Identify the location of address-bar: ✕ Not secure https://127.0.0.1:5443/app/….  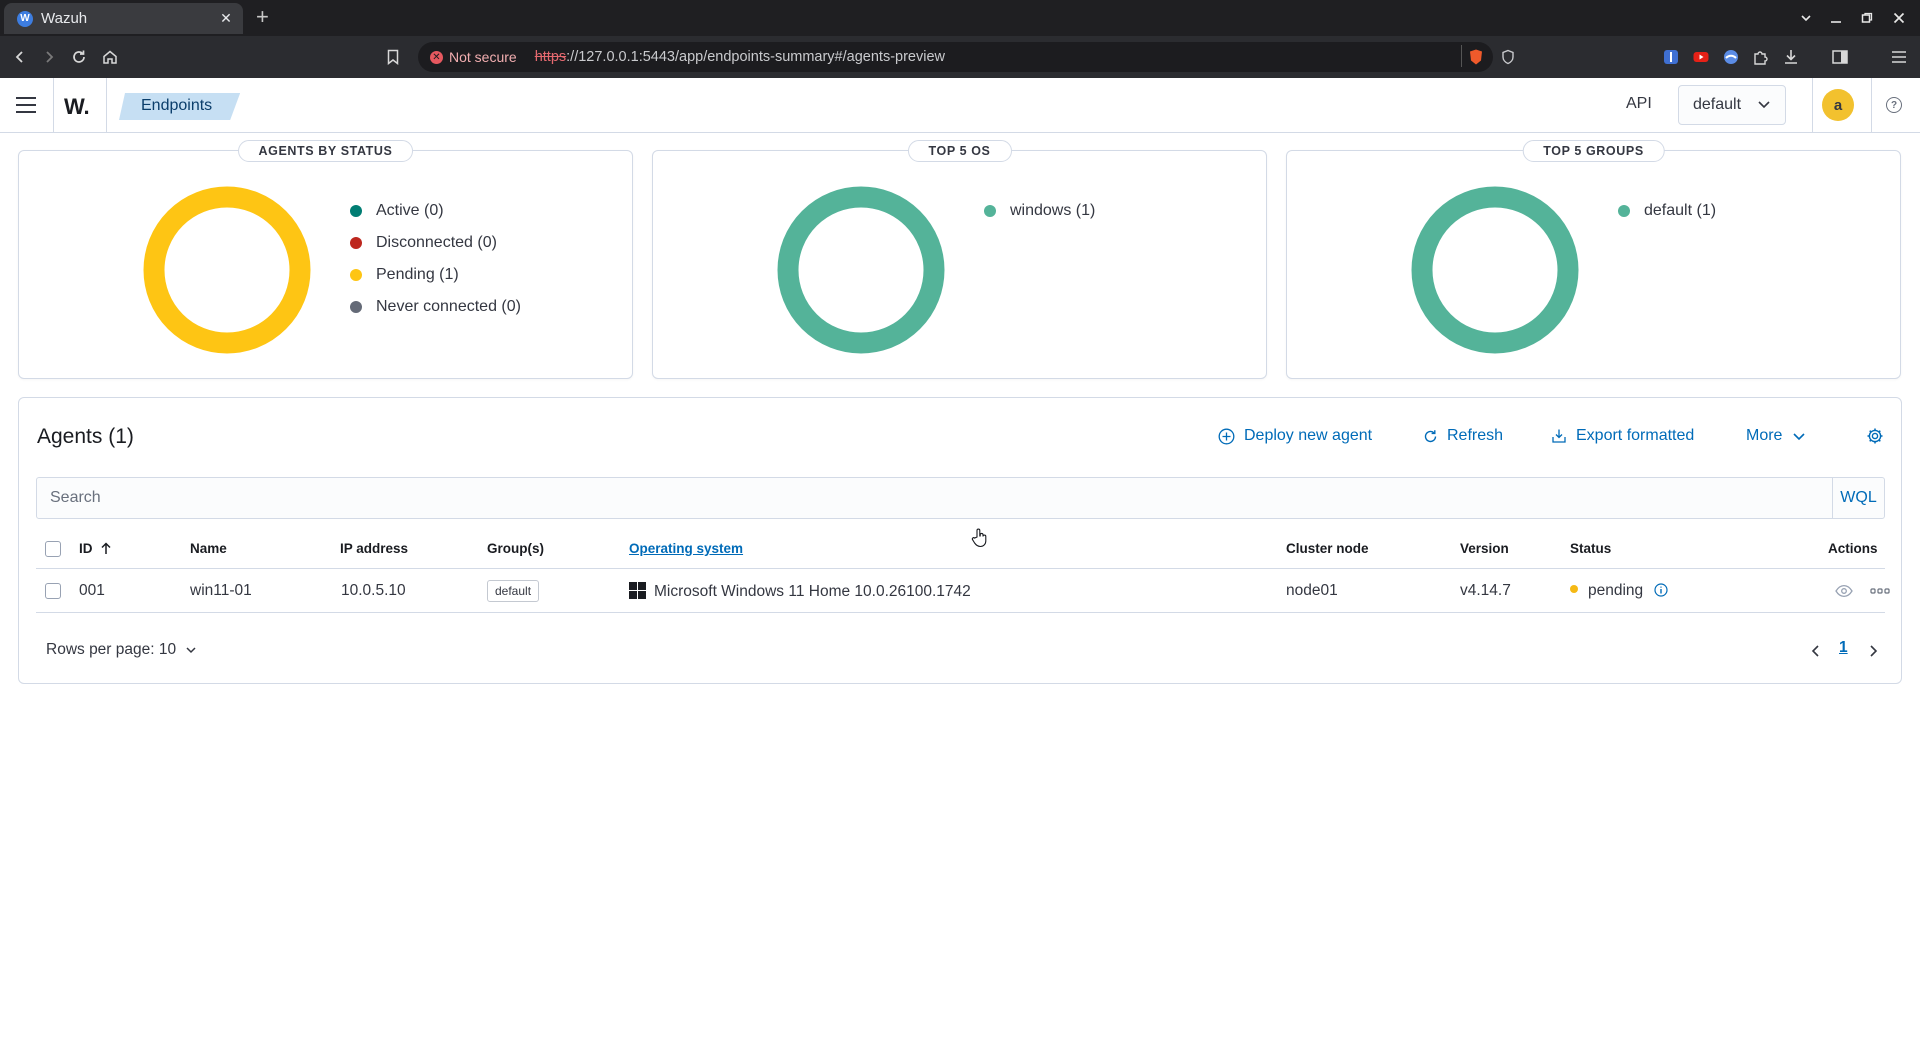
(966, 57).